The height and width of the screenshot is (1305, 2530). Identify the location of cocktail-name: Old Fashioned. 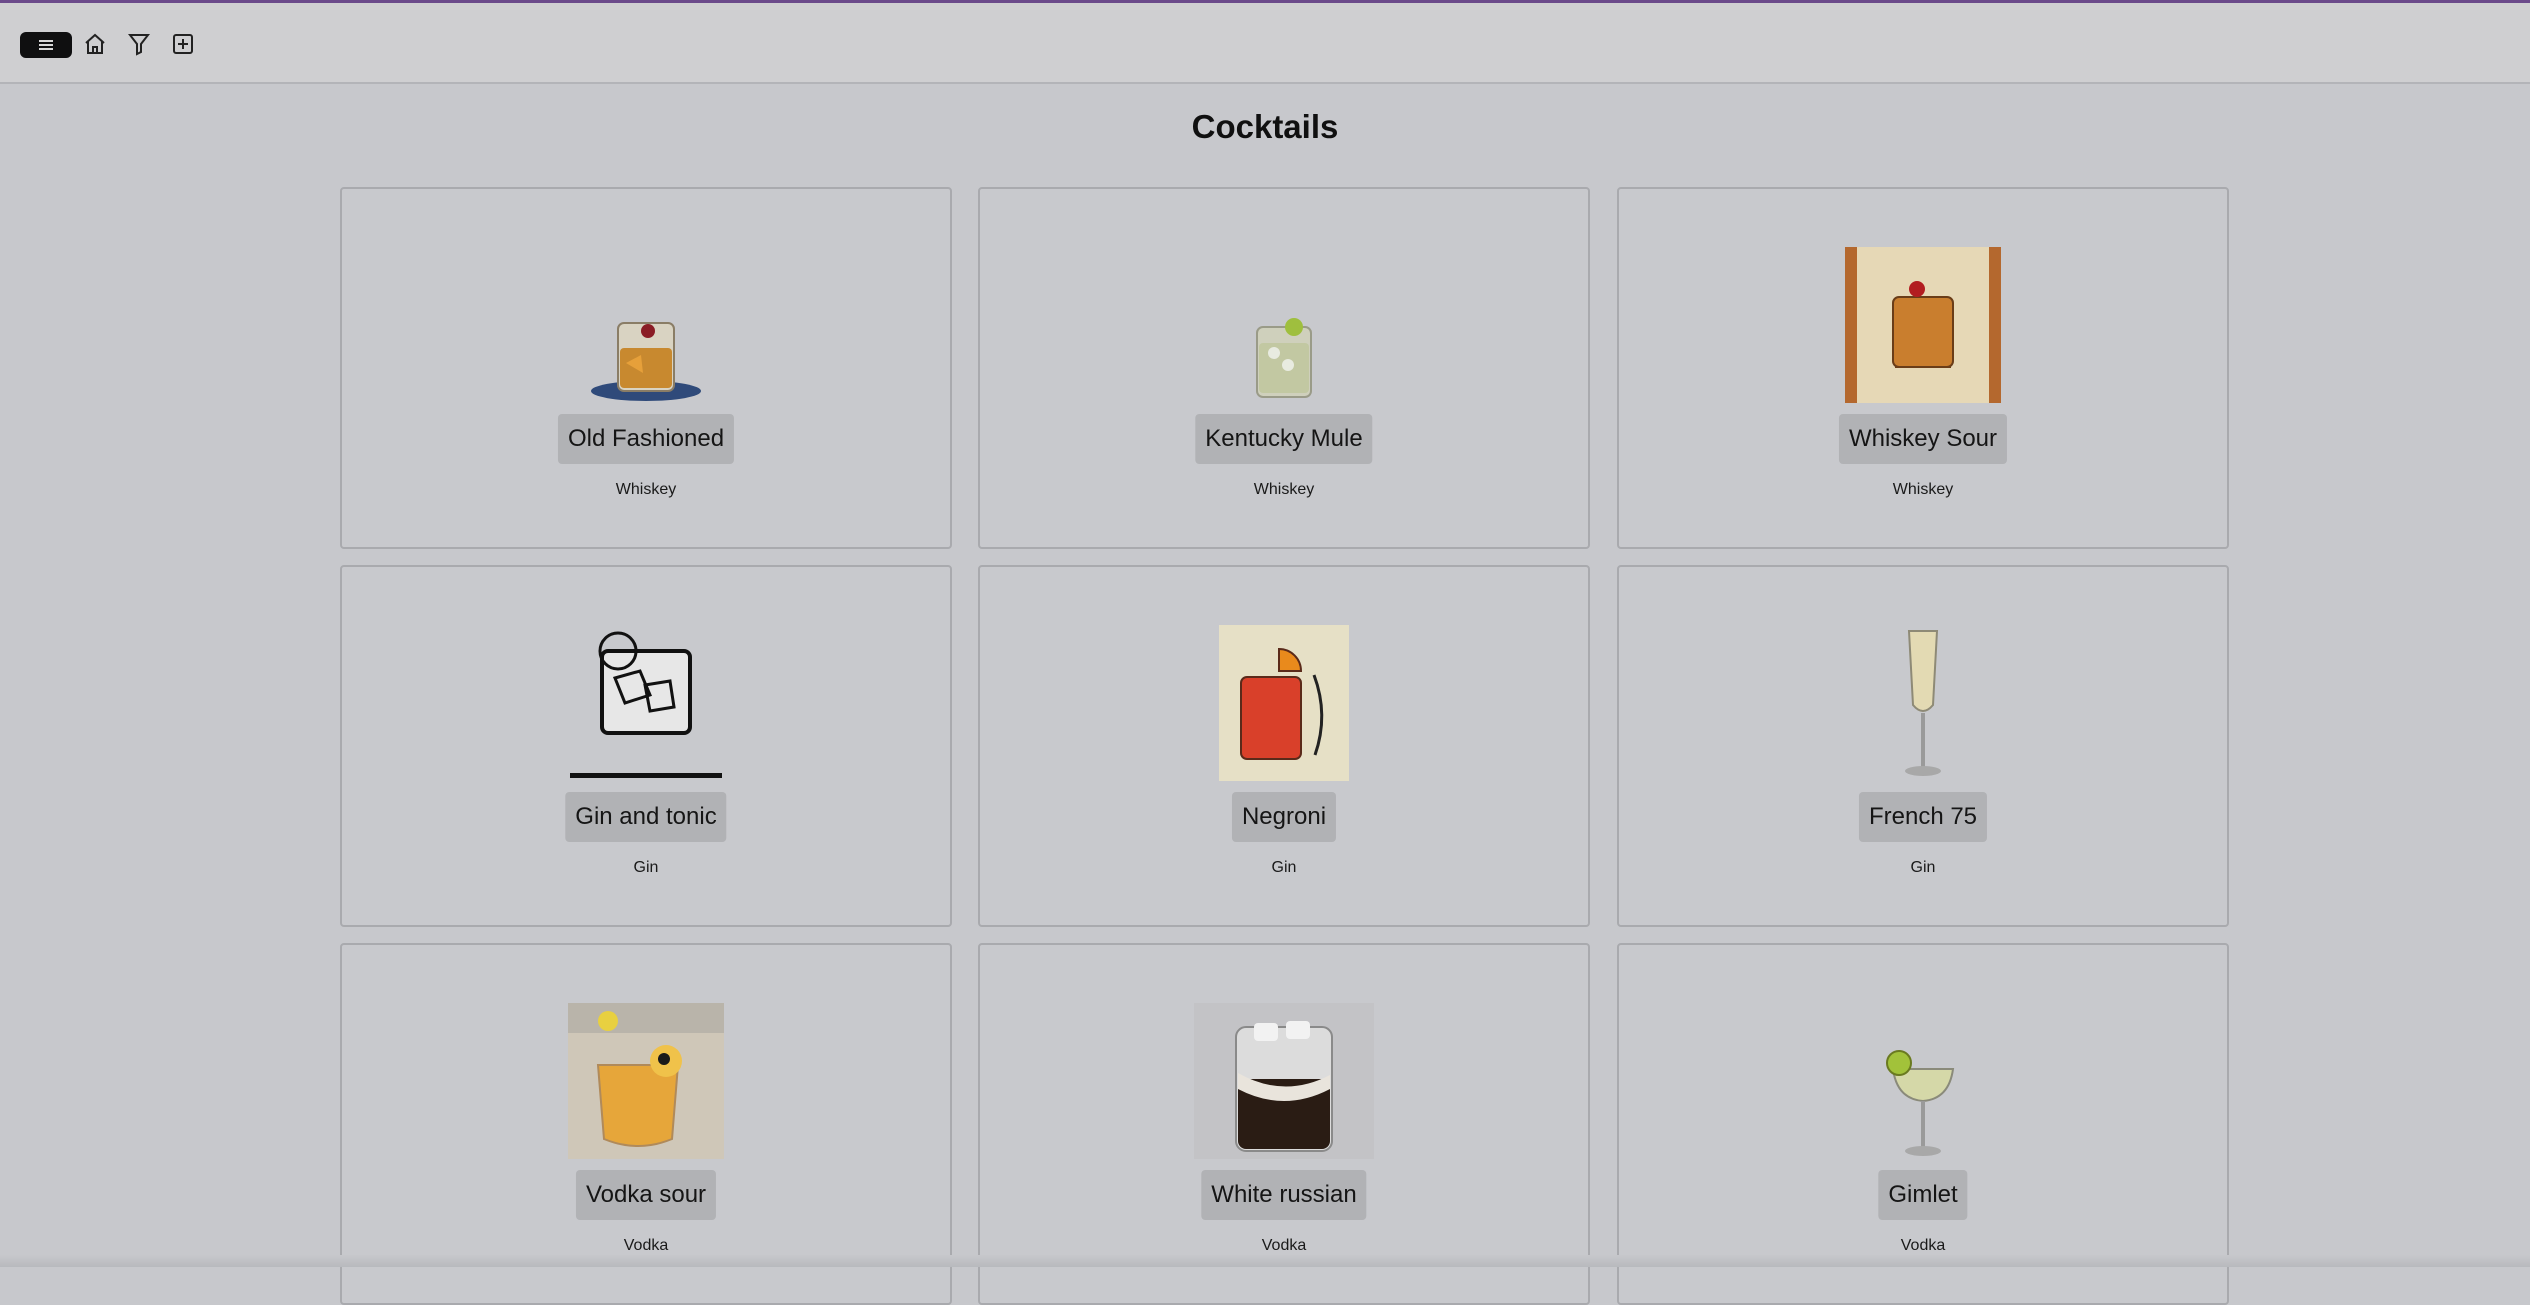
(646, 439).